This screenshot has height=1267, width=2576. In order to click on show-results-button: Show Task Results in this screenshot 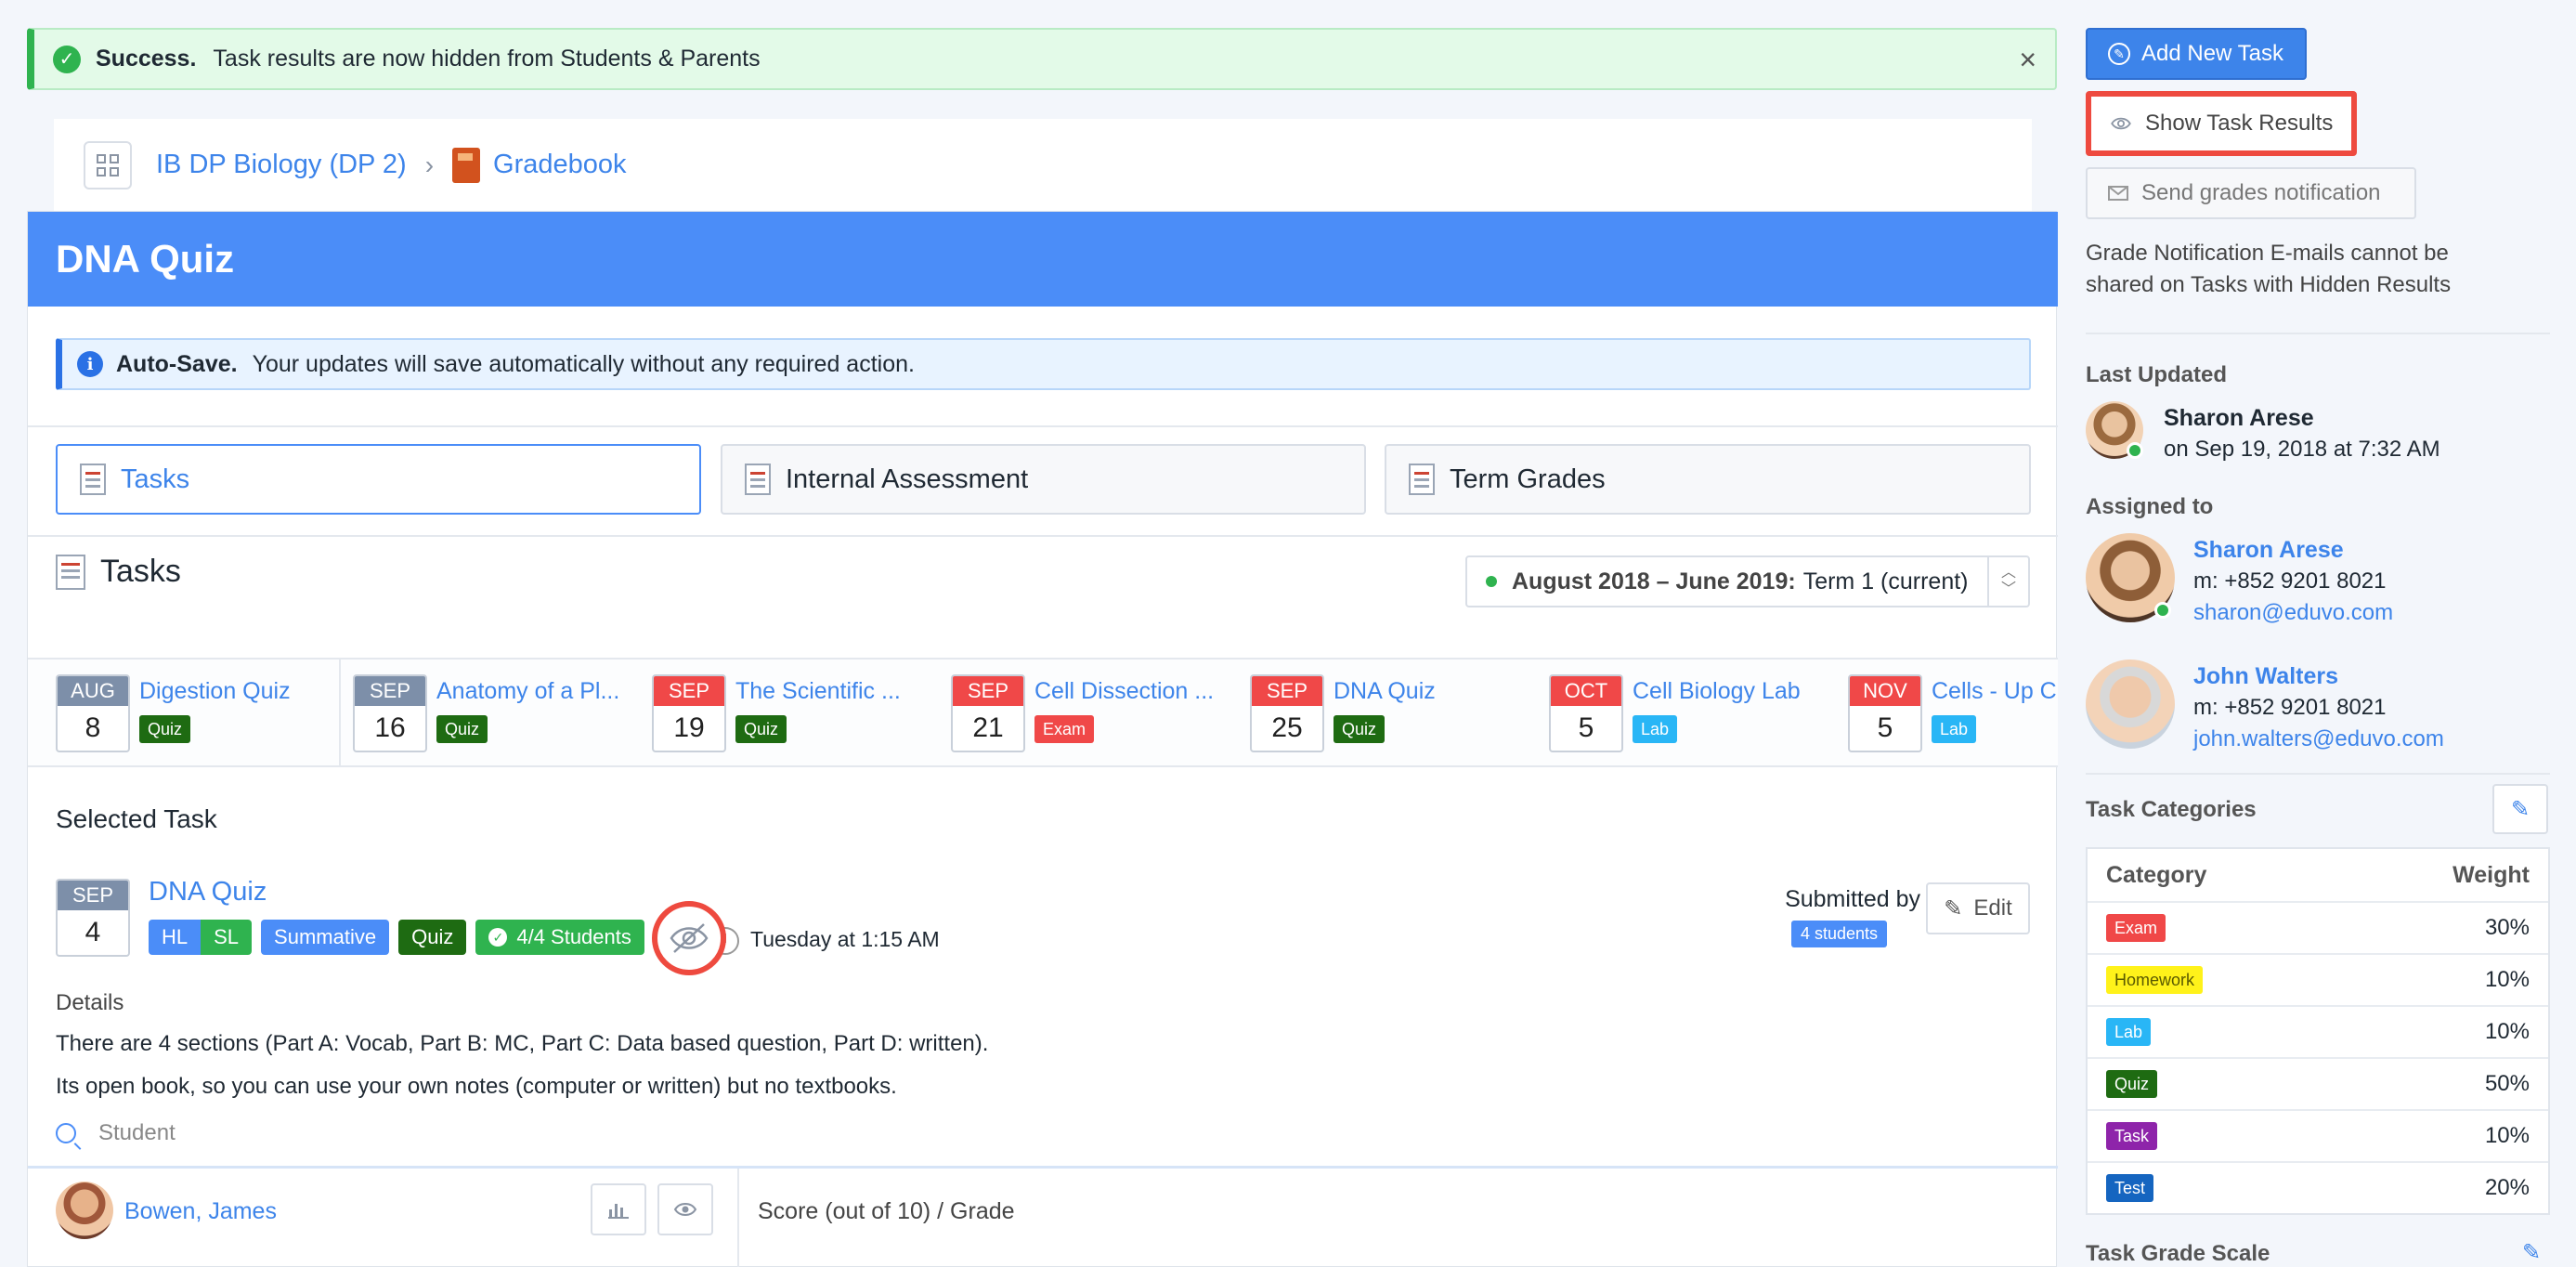, I will do `click(2221, 123)`.